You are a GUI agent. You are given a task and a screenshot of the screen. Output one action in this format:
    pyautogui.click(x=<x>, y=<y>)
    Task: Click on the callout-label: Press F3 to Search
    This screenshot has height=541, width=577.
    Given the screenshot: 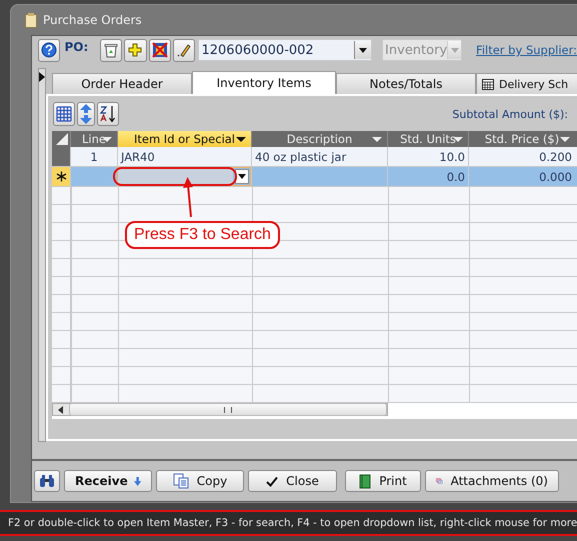 What is the action you would take?
    pyautogui.click(x=202, y=235)
    